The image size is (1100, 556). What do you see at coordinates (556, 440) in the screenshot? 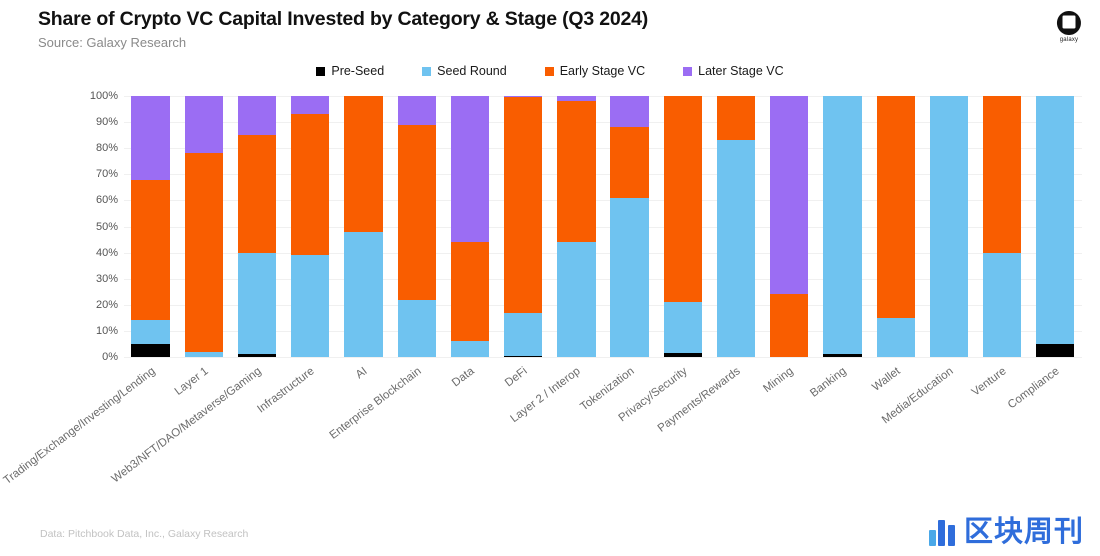
I see `x-axis-label-slot: Layer 2 / Interop` at bounding box center [556, 440].